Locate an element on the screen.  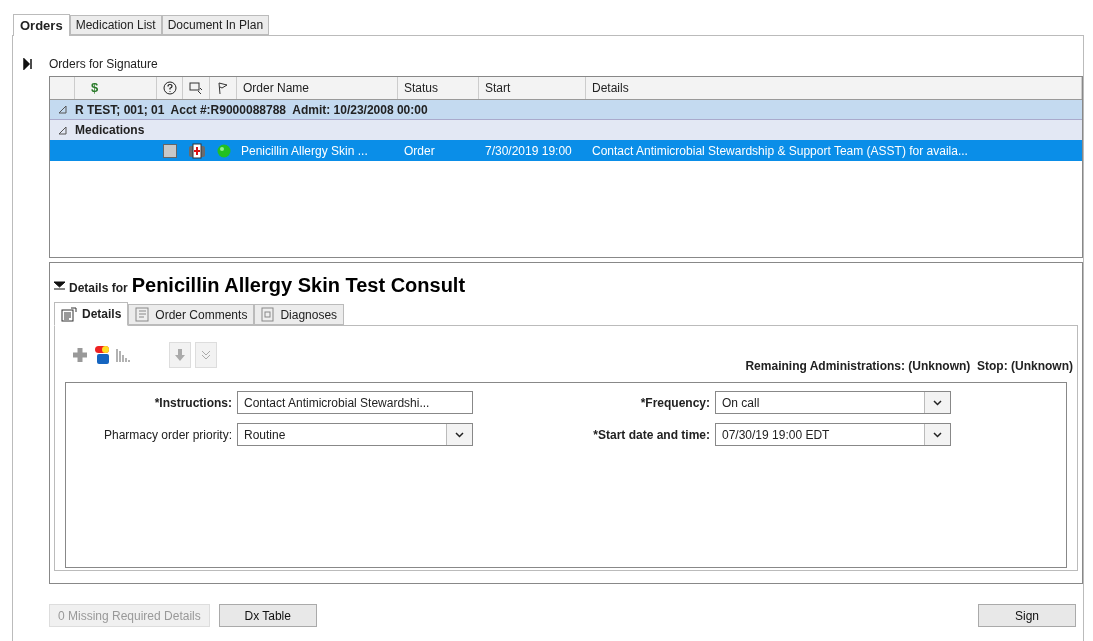
details-prefix: Details for is located at coordinates (98, 288).